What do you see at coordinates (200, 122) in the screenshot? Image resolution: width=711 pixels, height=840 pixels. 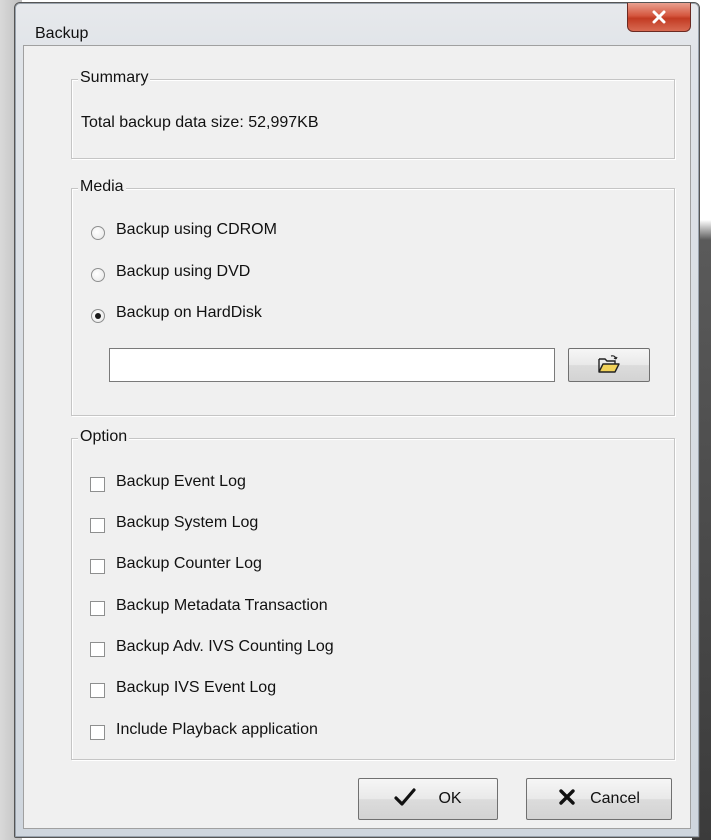 I see `total-backup-size-text: Total backup data size: 52,997KB` at bounding box center [200, 122].